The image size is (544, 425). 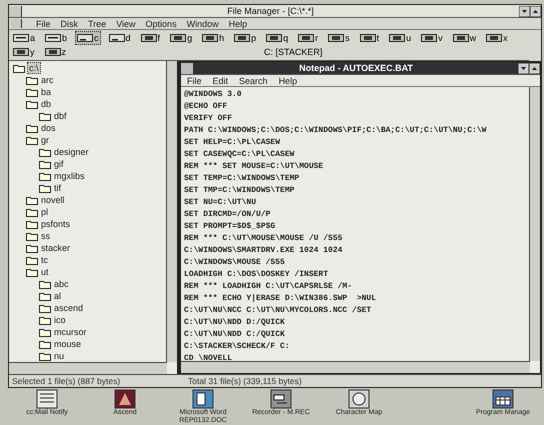 I want to click on volume-label: C: [STACKER], so click(x=293, y=52).